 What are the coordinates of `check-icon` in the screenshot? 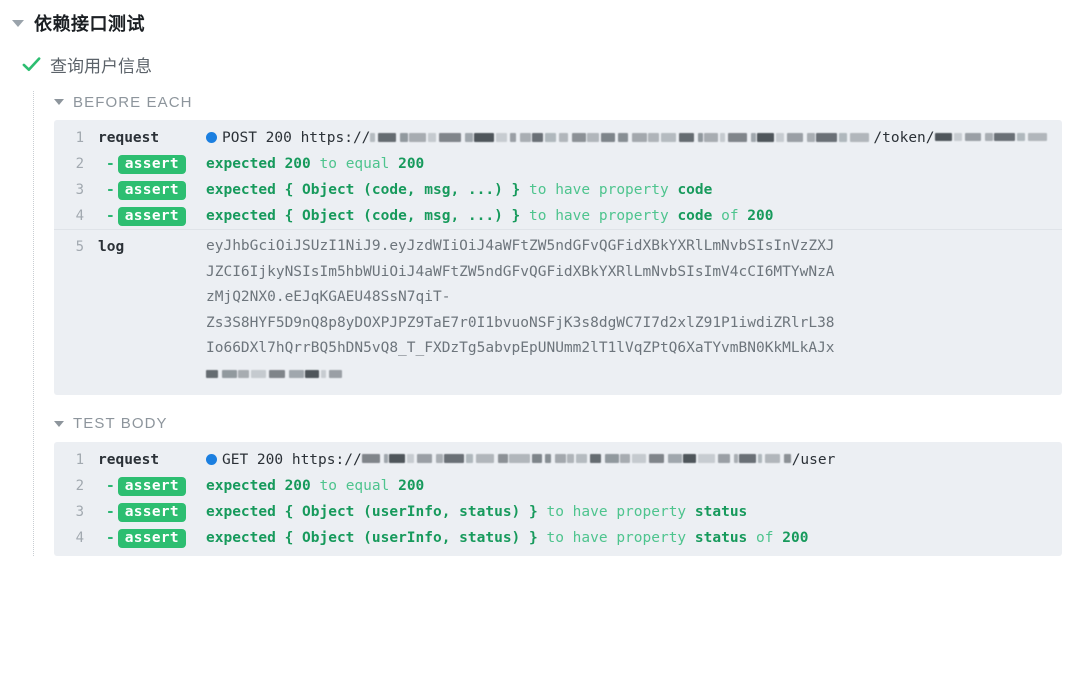 It's located at (31, 63).